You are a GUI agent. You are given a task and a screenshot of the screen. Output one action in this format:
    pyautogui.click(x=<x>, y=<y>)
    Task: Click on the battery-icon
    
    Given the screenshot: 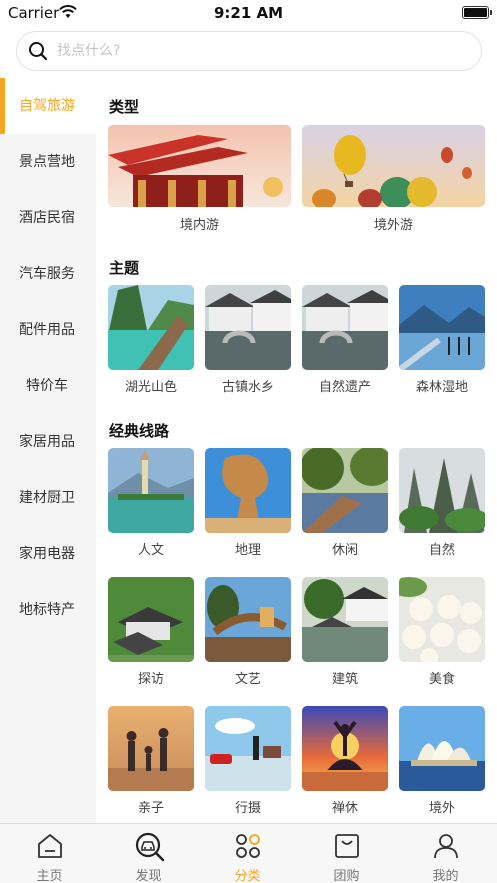 What is the action you would take?
    pyautogui.click(x=477, y=12)
    